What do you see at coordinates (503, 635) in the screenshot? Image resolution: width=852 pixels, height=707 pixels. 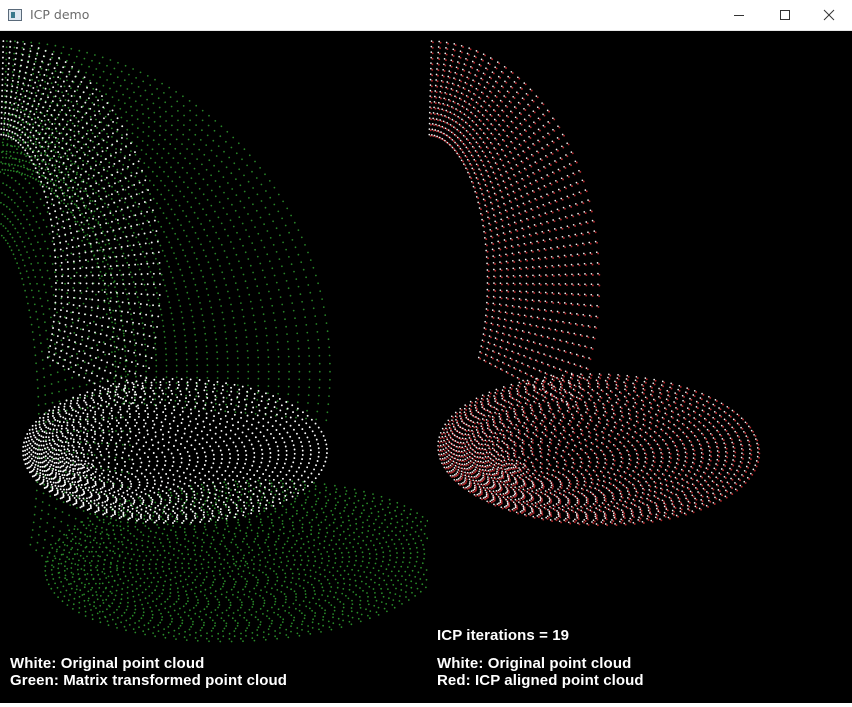 I see `icp-iterations-label: ICP iterations = 19` at bounding box center [503, 635].